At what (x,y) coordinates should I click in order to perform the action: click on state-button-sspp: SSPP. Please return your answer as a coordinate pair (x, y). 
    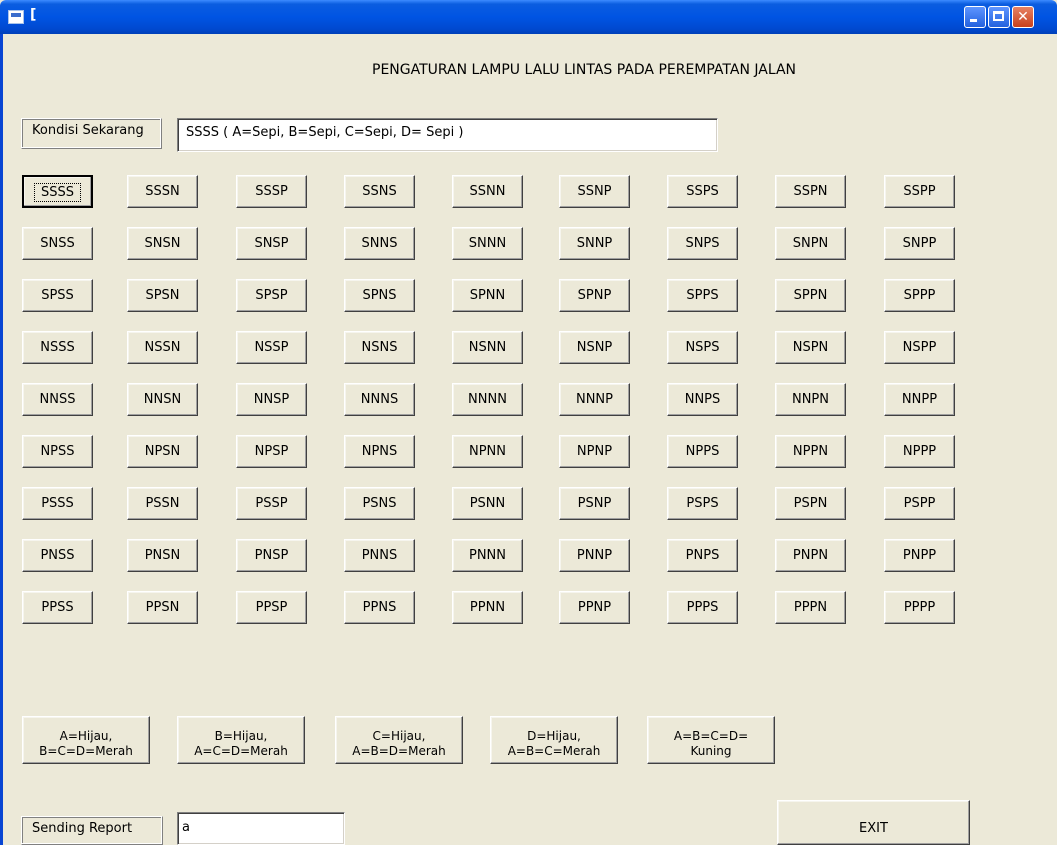
    Looking at the image, I should click on (919, 191).